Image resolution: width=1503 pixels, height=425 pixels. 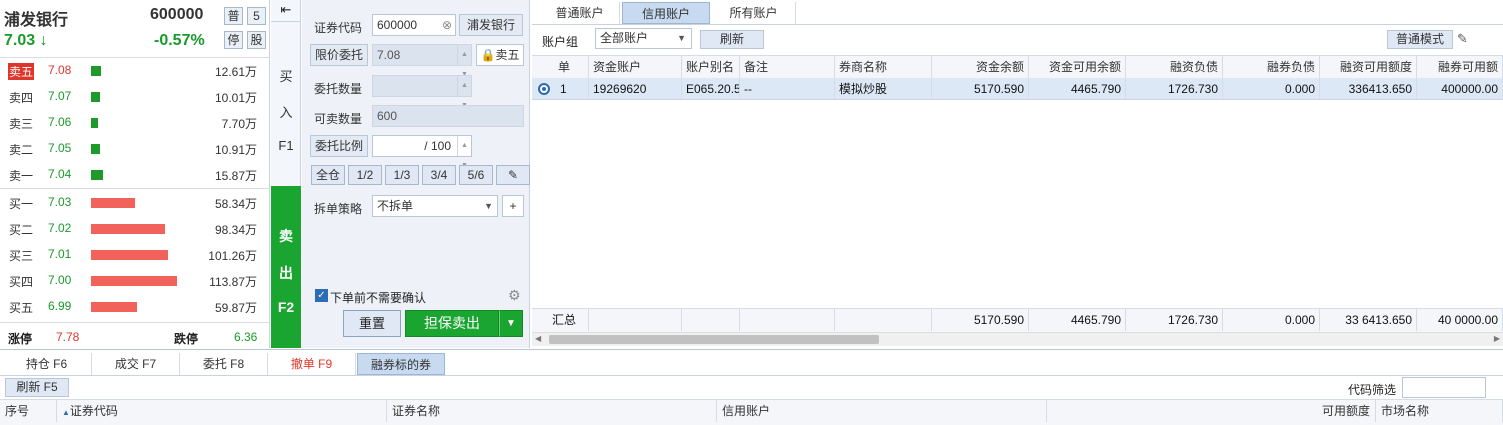 I want to click on col-fund-balance: 资金余额, so click(x=980, y=67).